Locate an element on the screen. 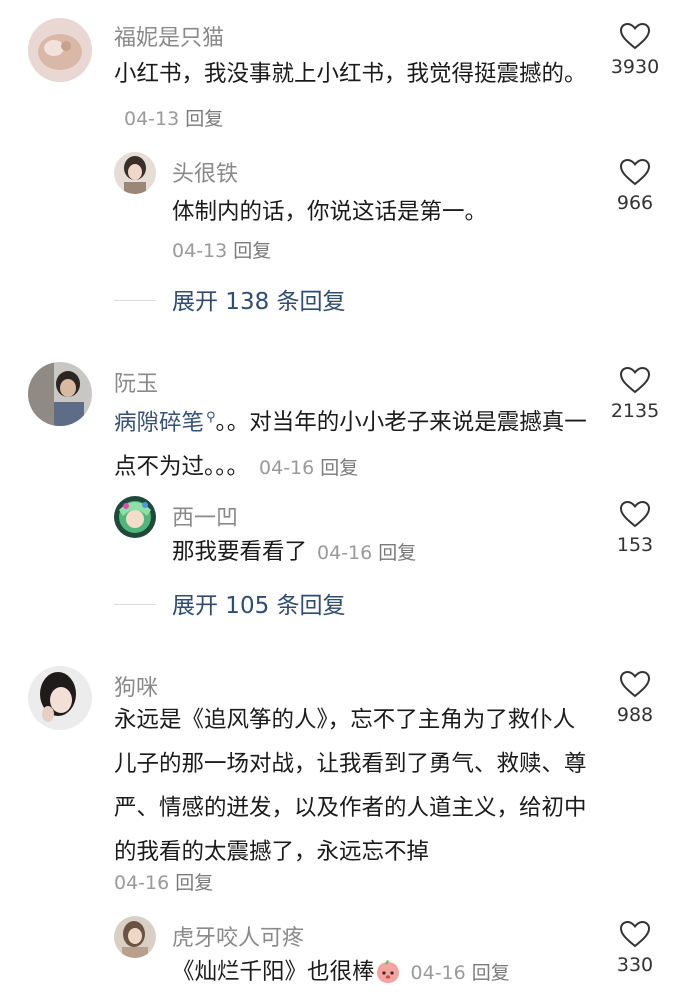 This screenshot has height=999, width=690. like-button: 153 is located at coordinates (635, 528).